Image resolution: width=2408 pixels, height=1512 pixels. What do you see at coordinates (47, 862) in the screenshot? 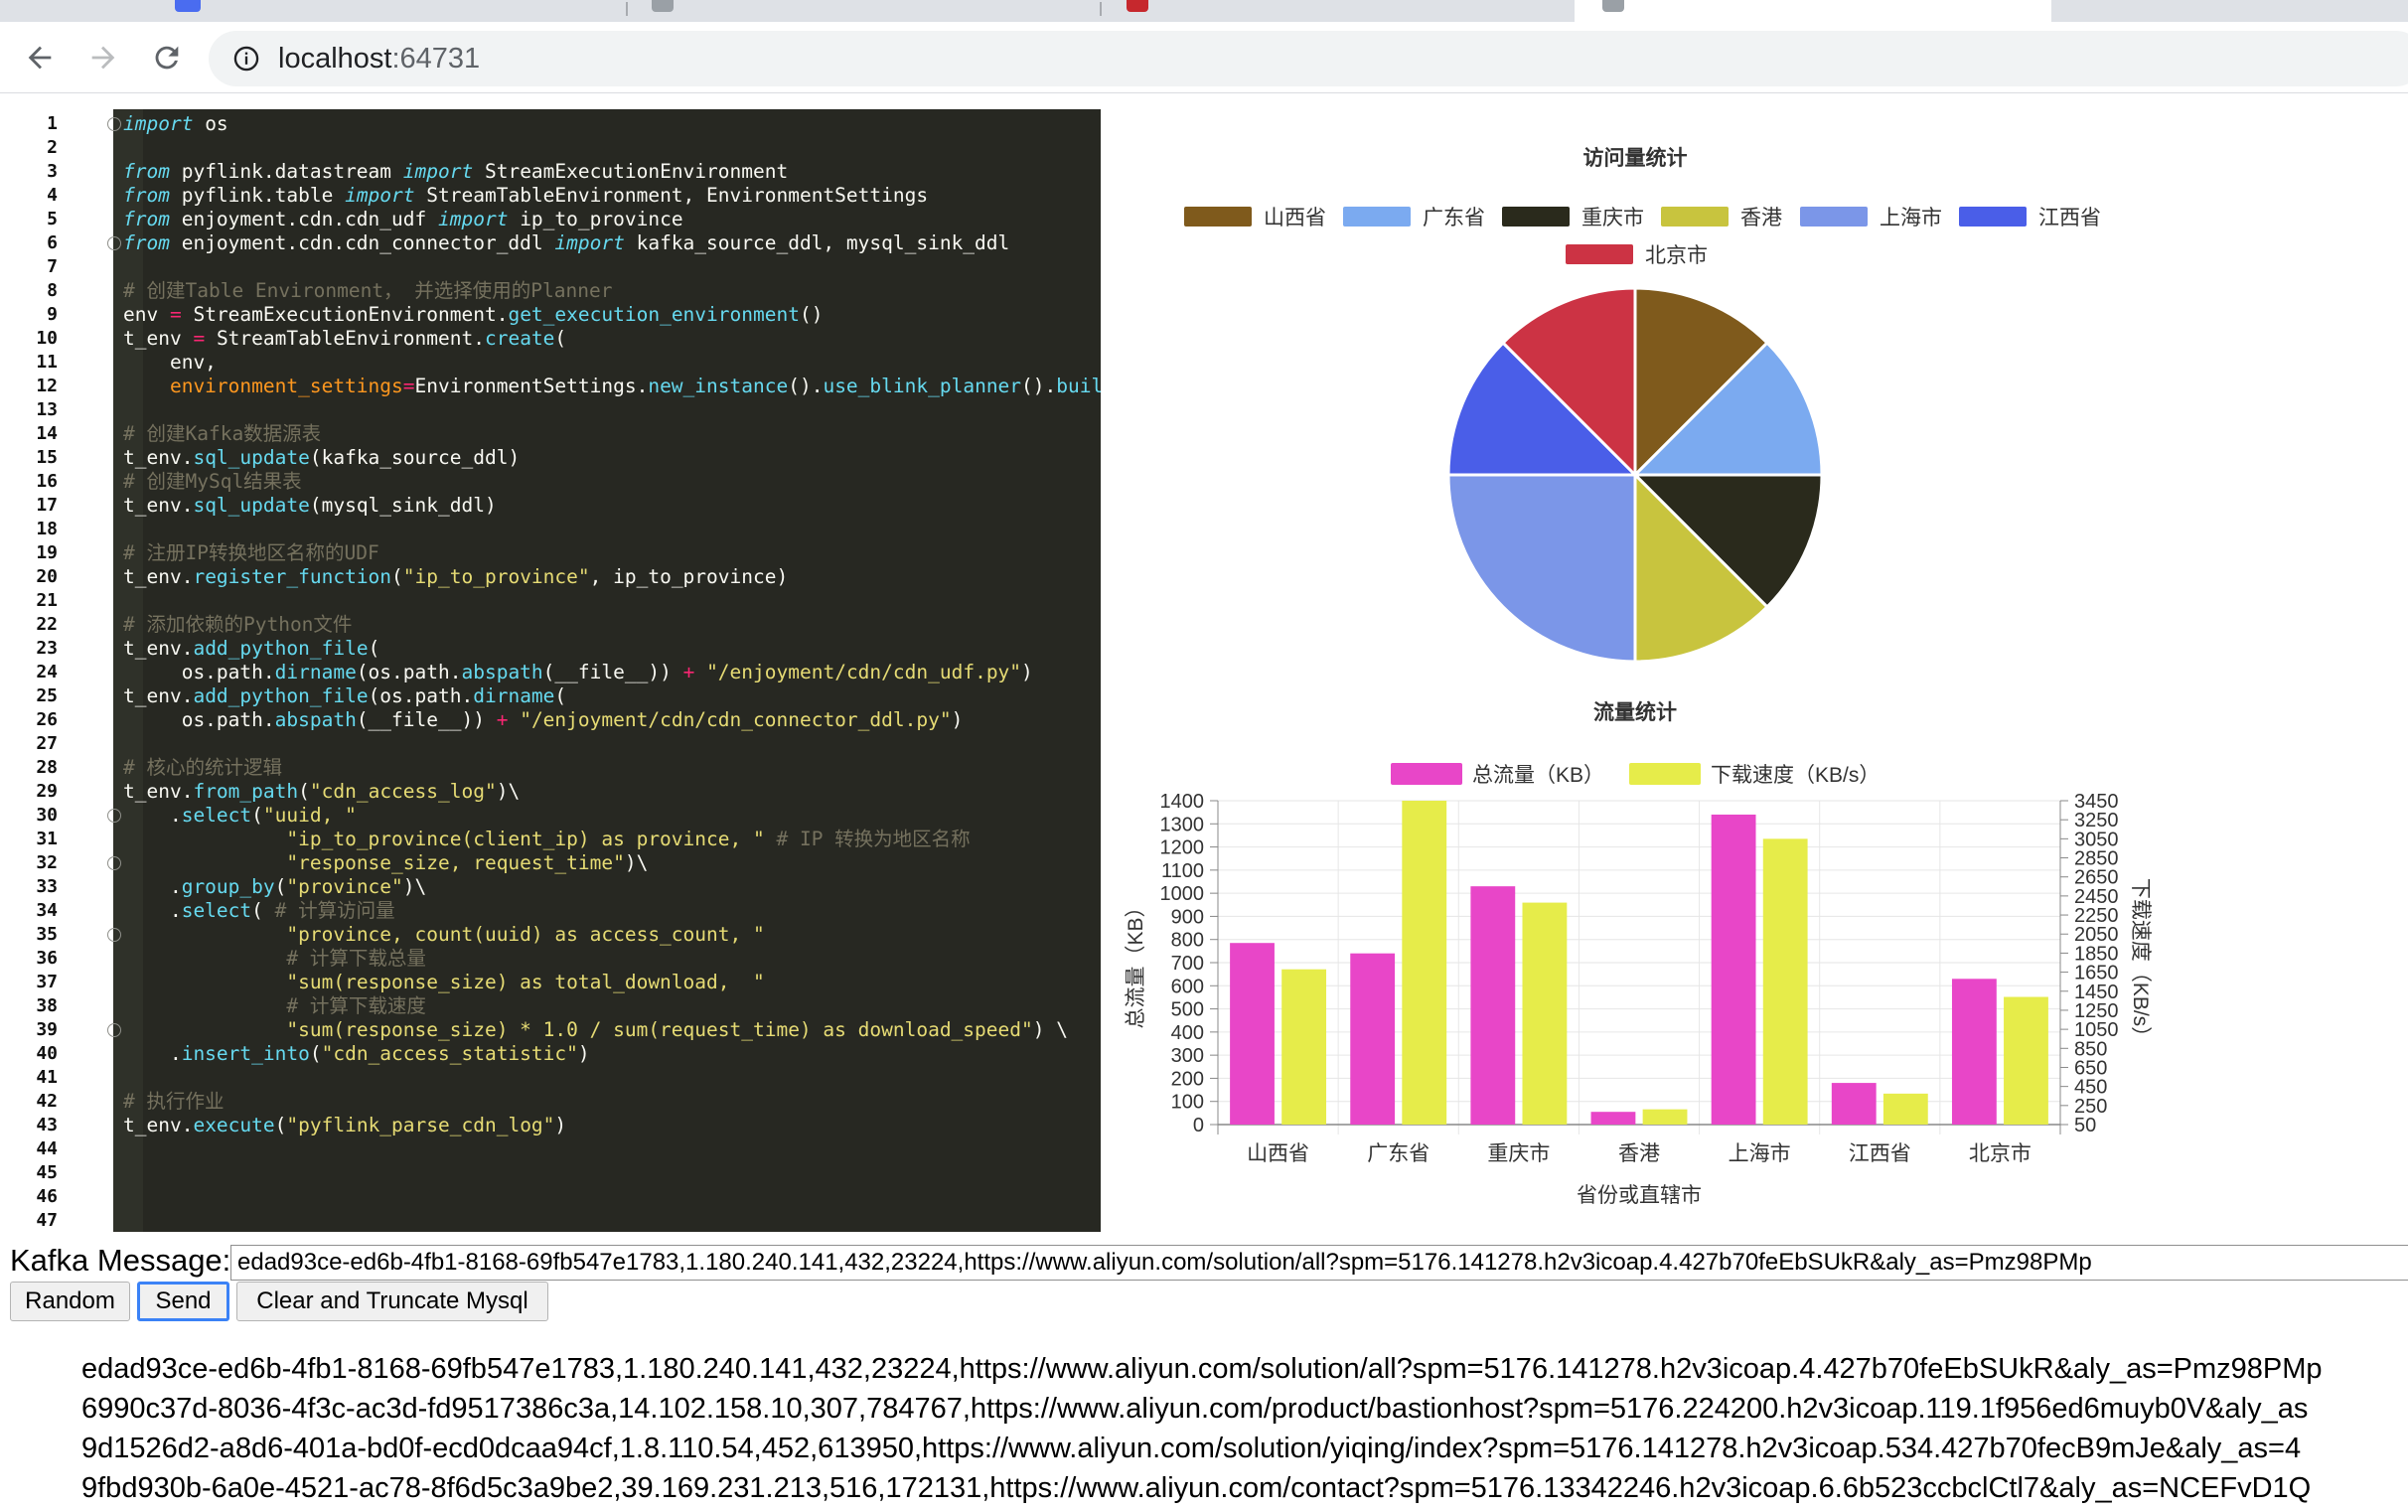
I see `line-number: 32` at bounding box center [47, 862].